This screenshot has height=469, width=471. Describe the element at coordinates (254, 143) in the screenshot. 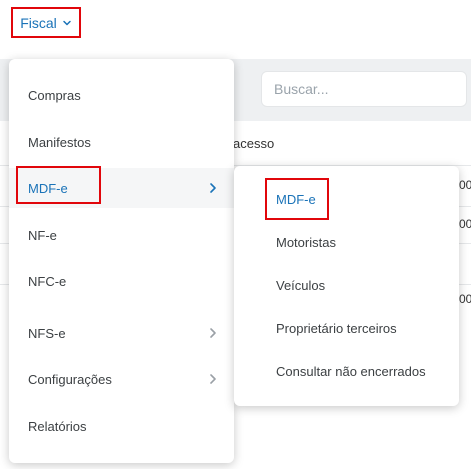

I see `table-column-header: acesso` at that location.